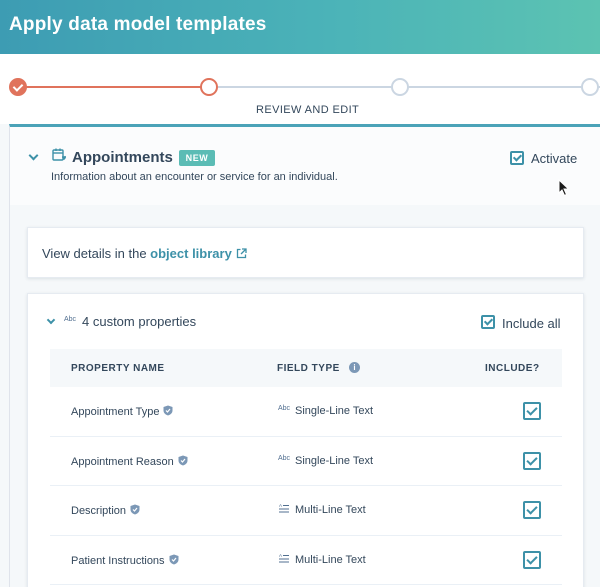  I want to click on object-library-card: View details in the object library, so click(305, 252).